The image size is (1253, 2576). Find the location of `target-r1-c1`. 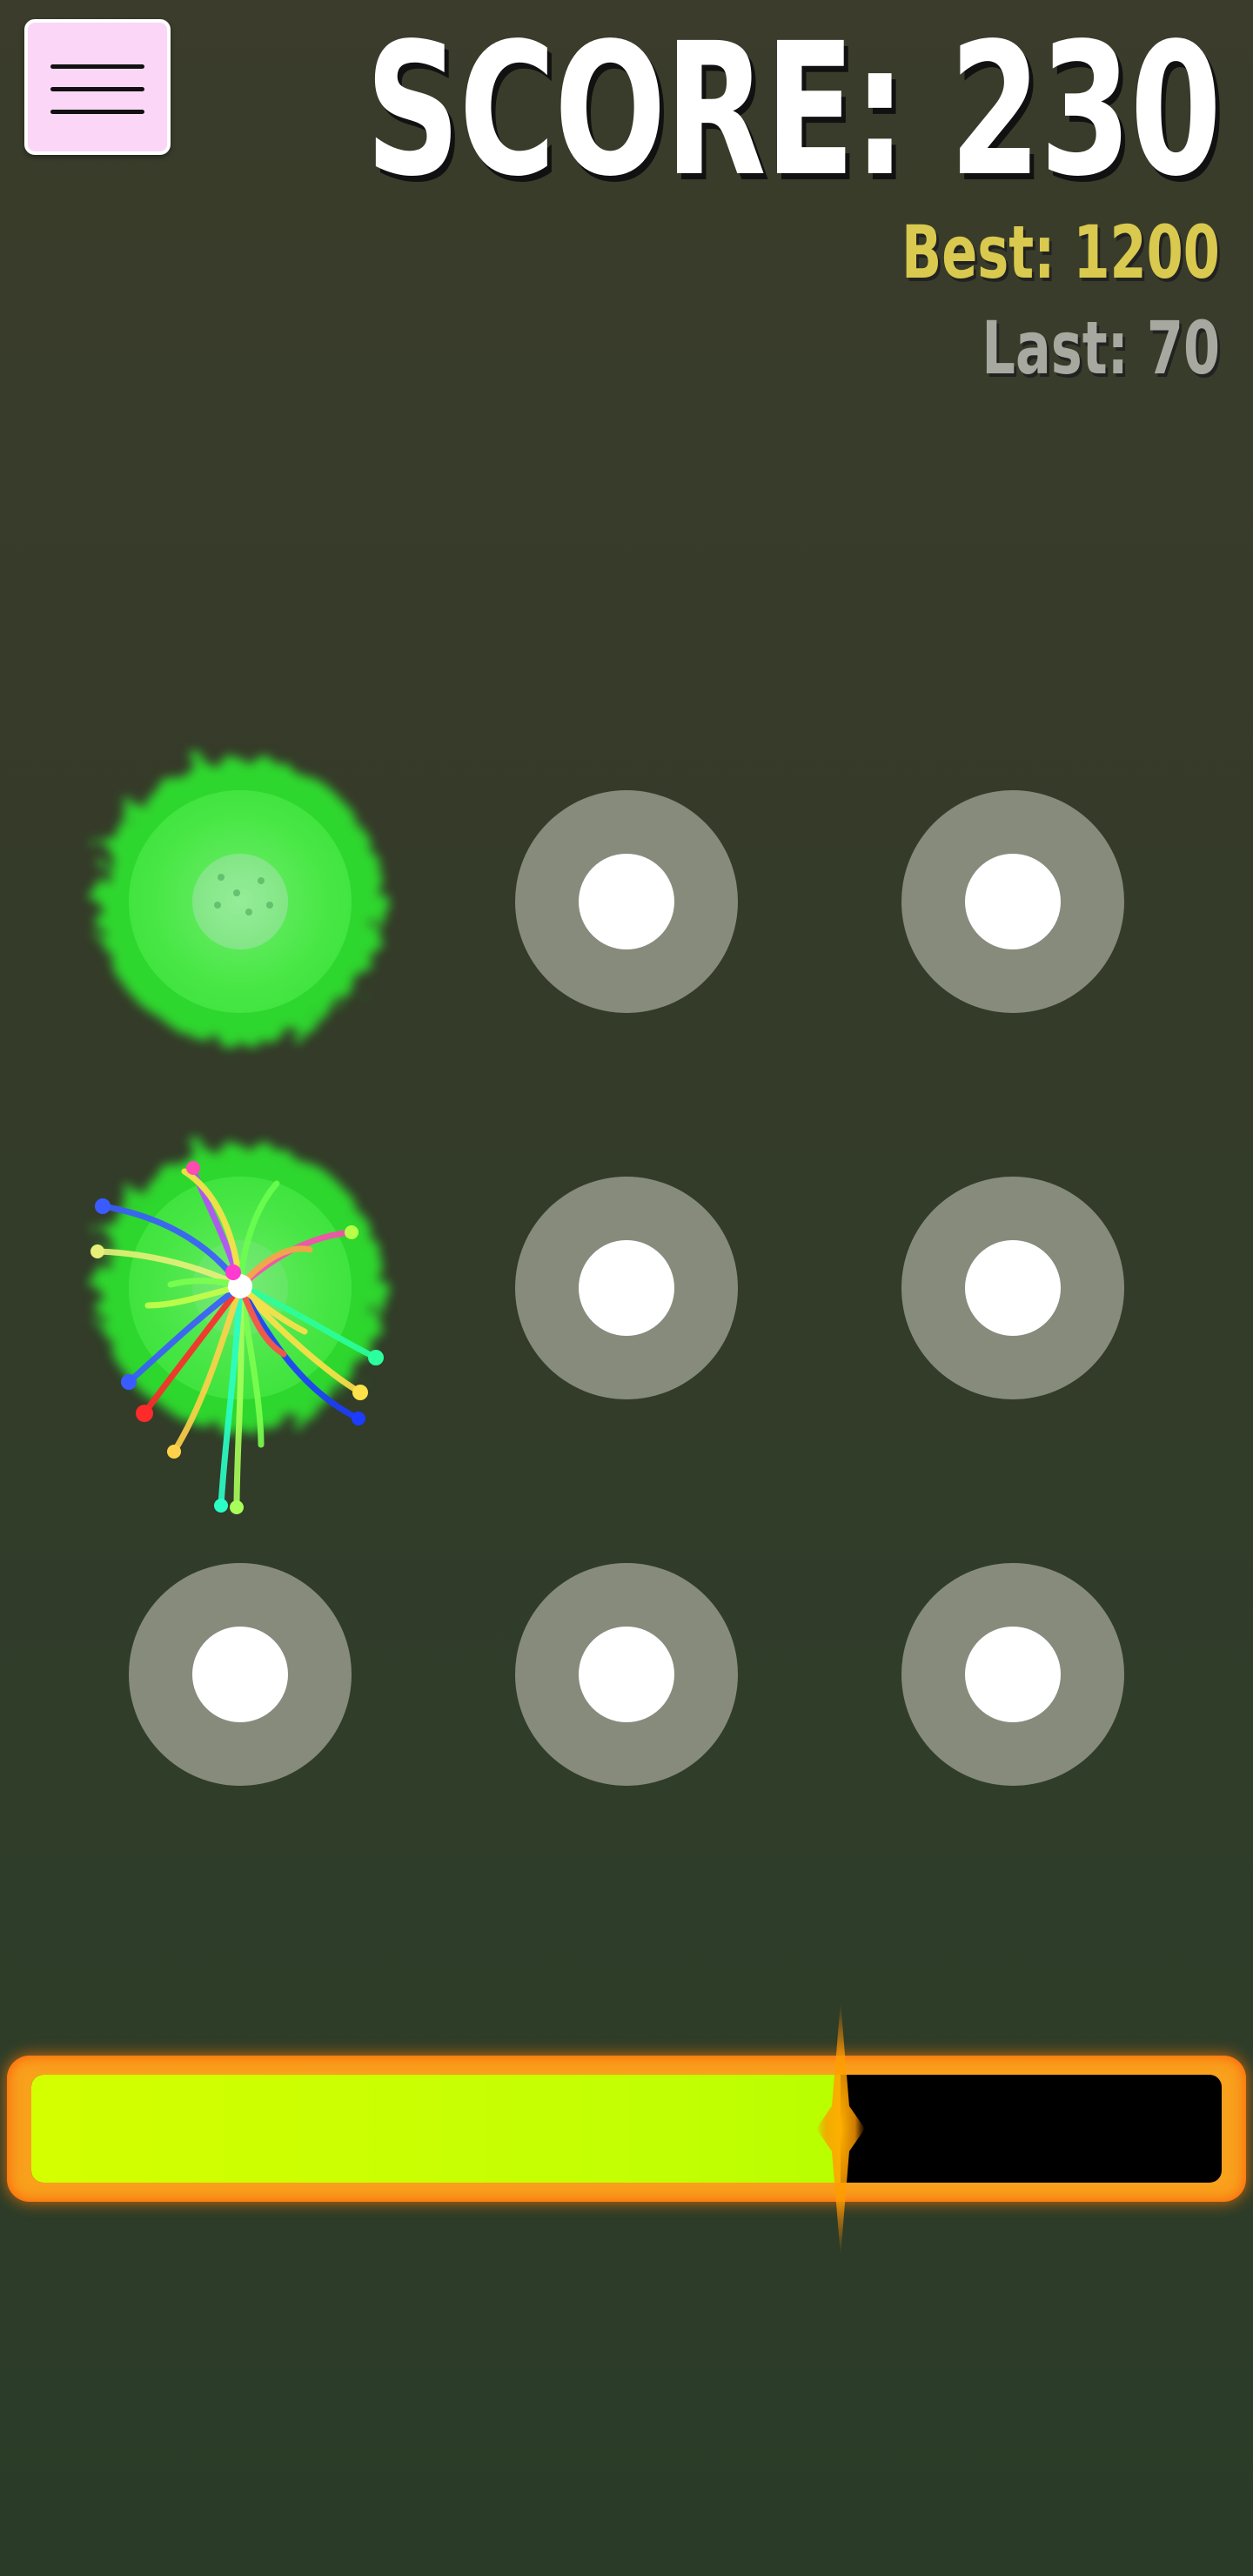

target-r1-c1 is located at coordinates (240, 901).